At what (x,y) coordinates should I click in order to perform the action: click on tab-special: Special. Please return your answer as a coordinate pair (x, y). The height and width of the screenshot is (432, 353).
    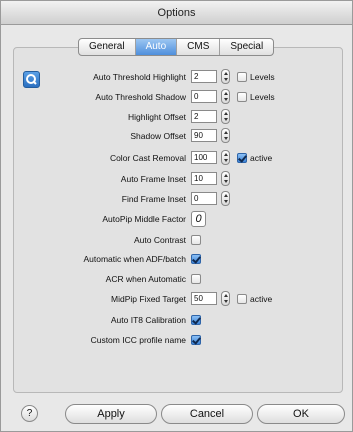
    Looking at the image, I should click on (246, 47).